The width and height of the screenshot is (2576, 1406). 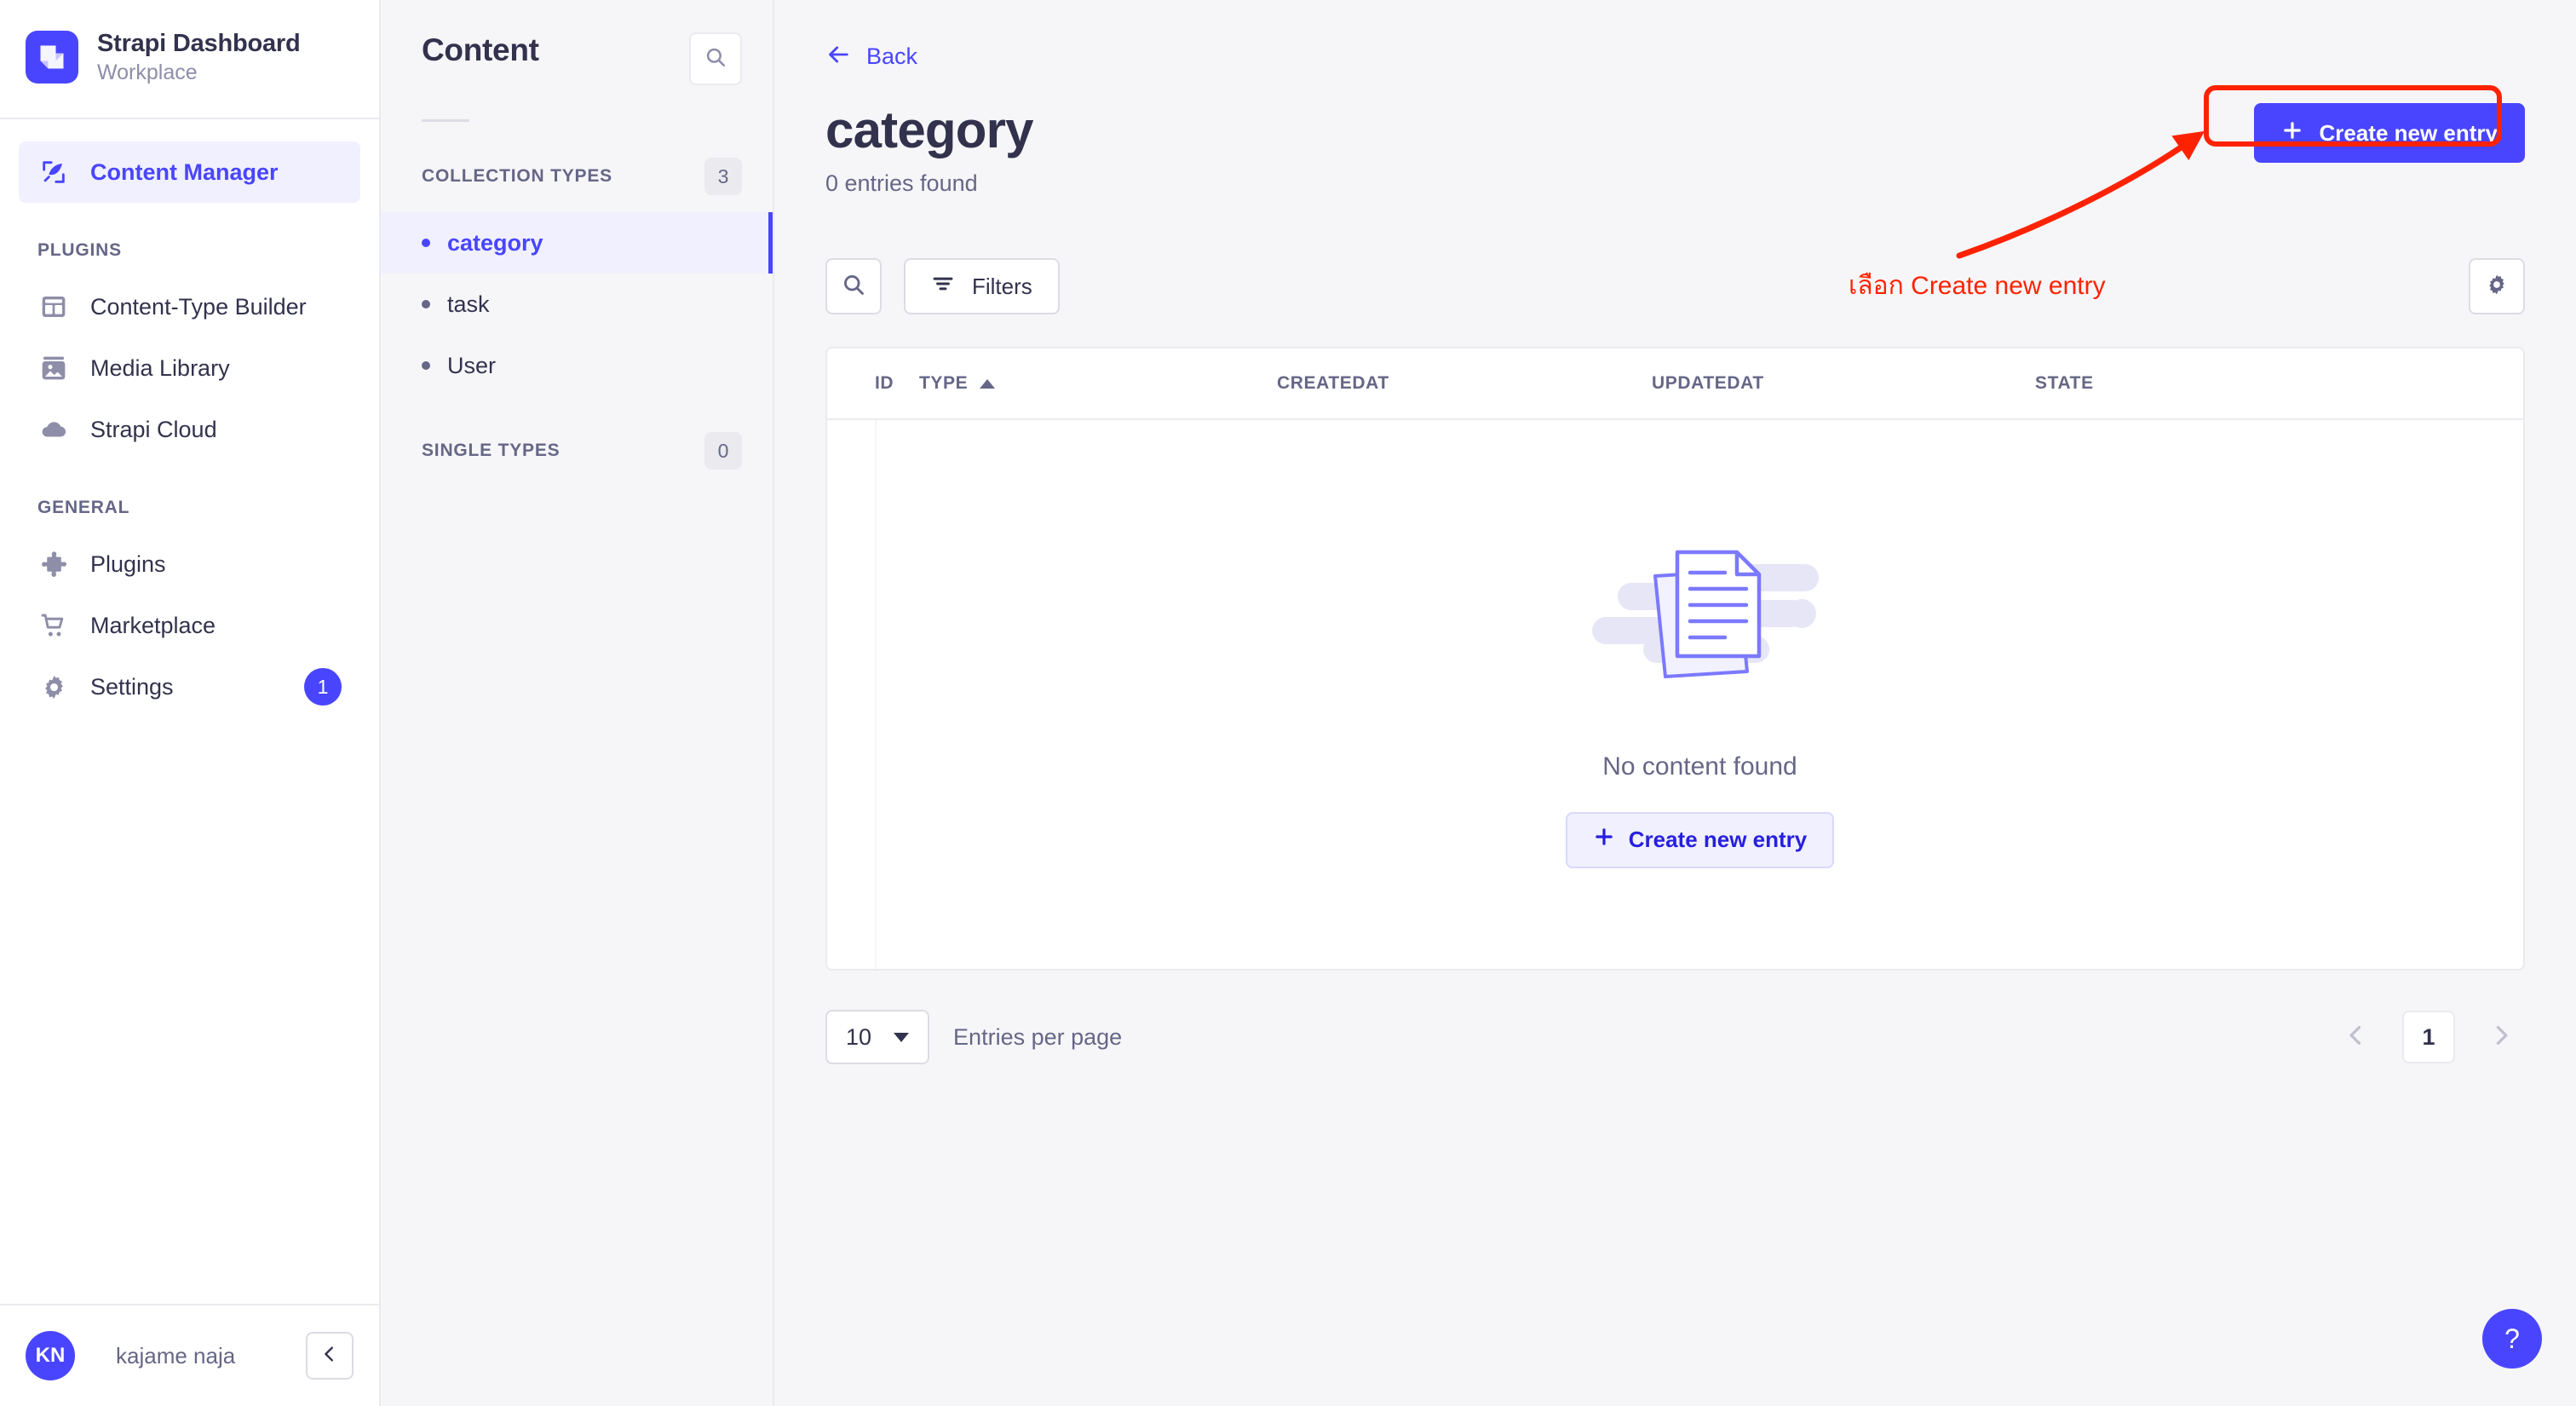 What do you see at coordinates (873, 383) in the screenshot?
I see `column-header-id: ID` at bounding box center [873, 383].